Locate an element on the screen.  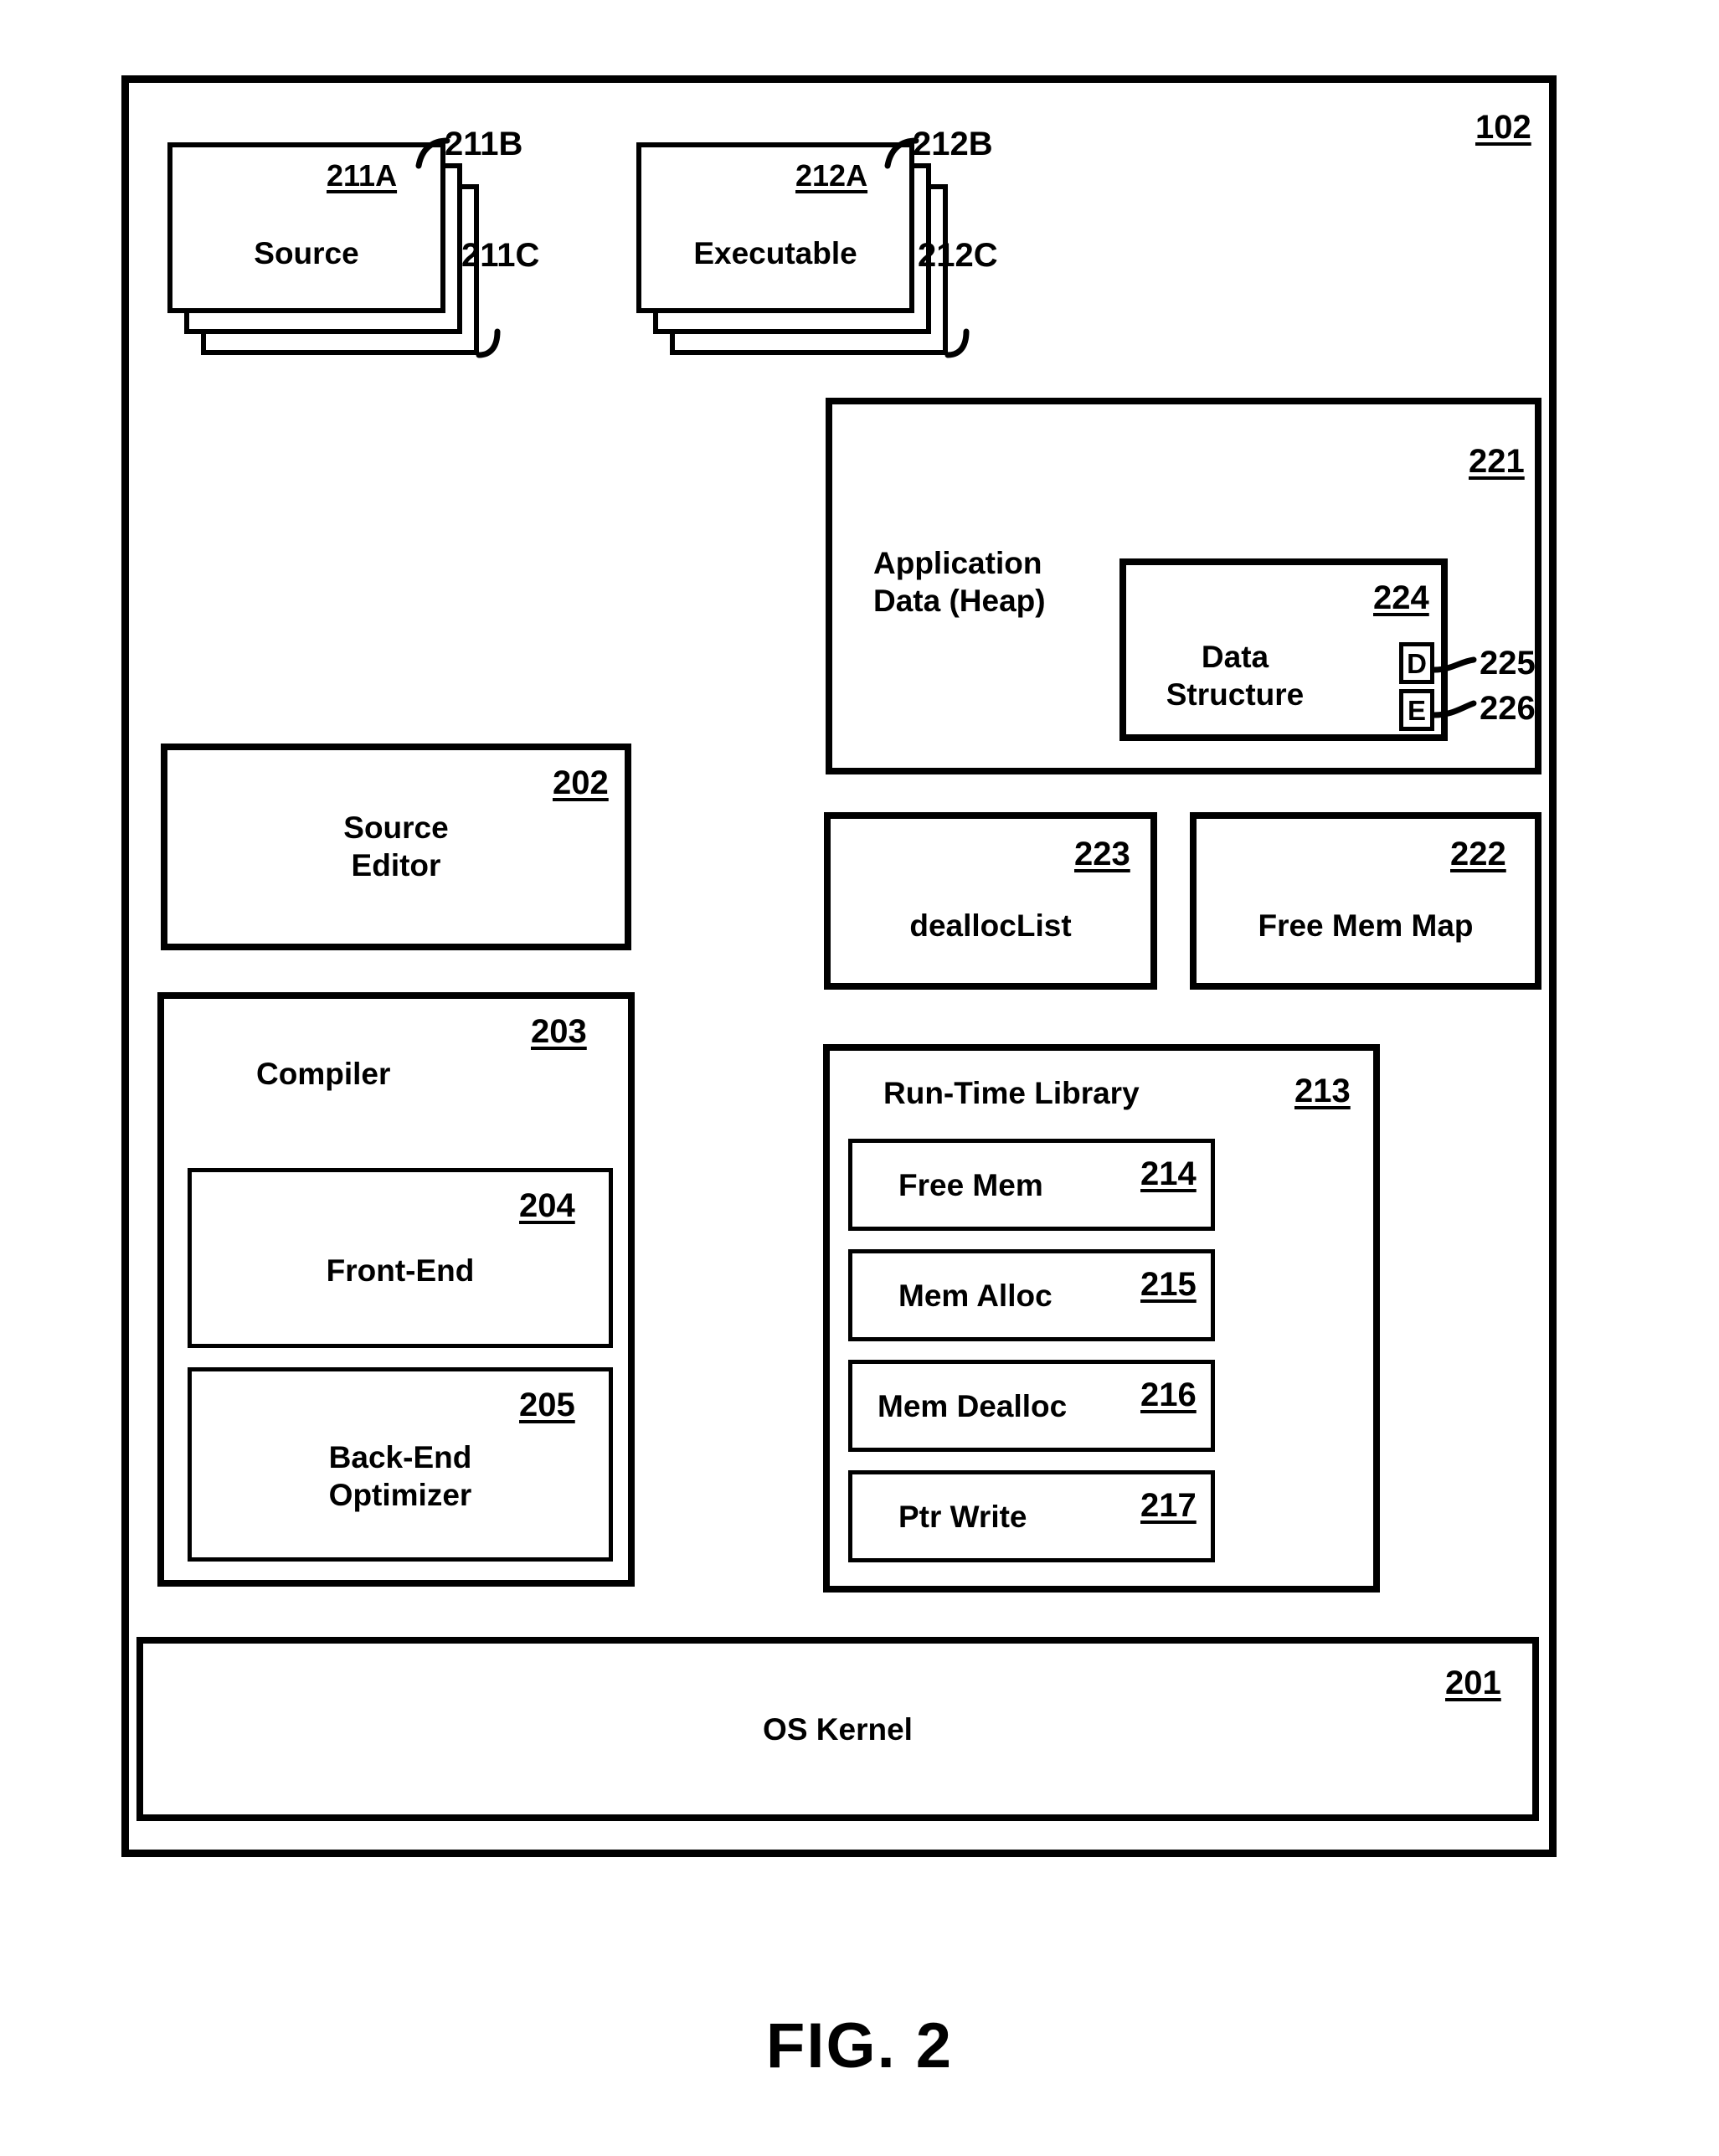
ref-215: 215 is located at coordinates (1168, 1284).